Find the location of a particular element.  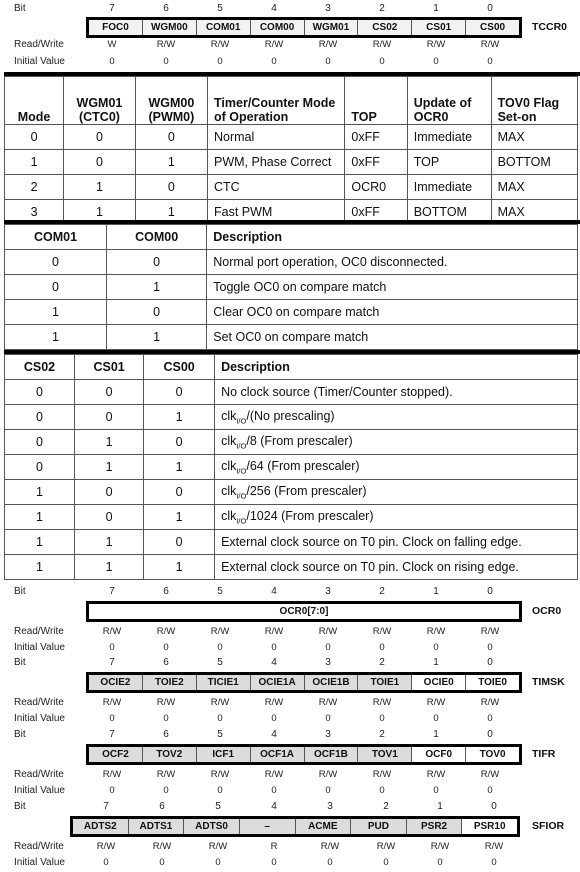

table-cell: 0xFF is located at coordinates (376, 137).